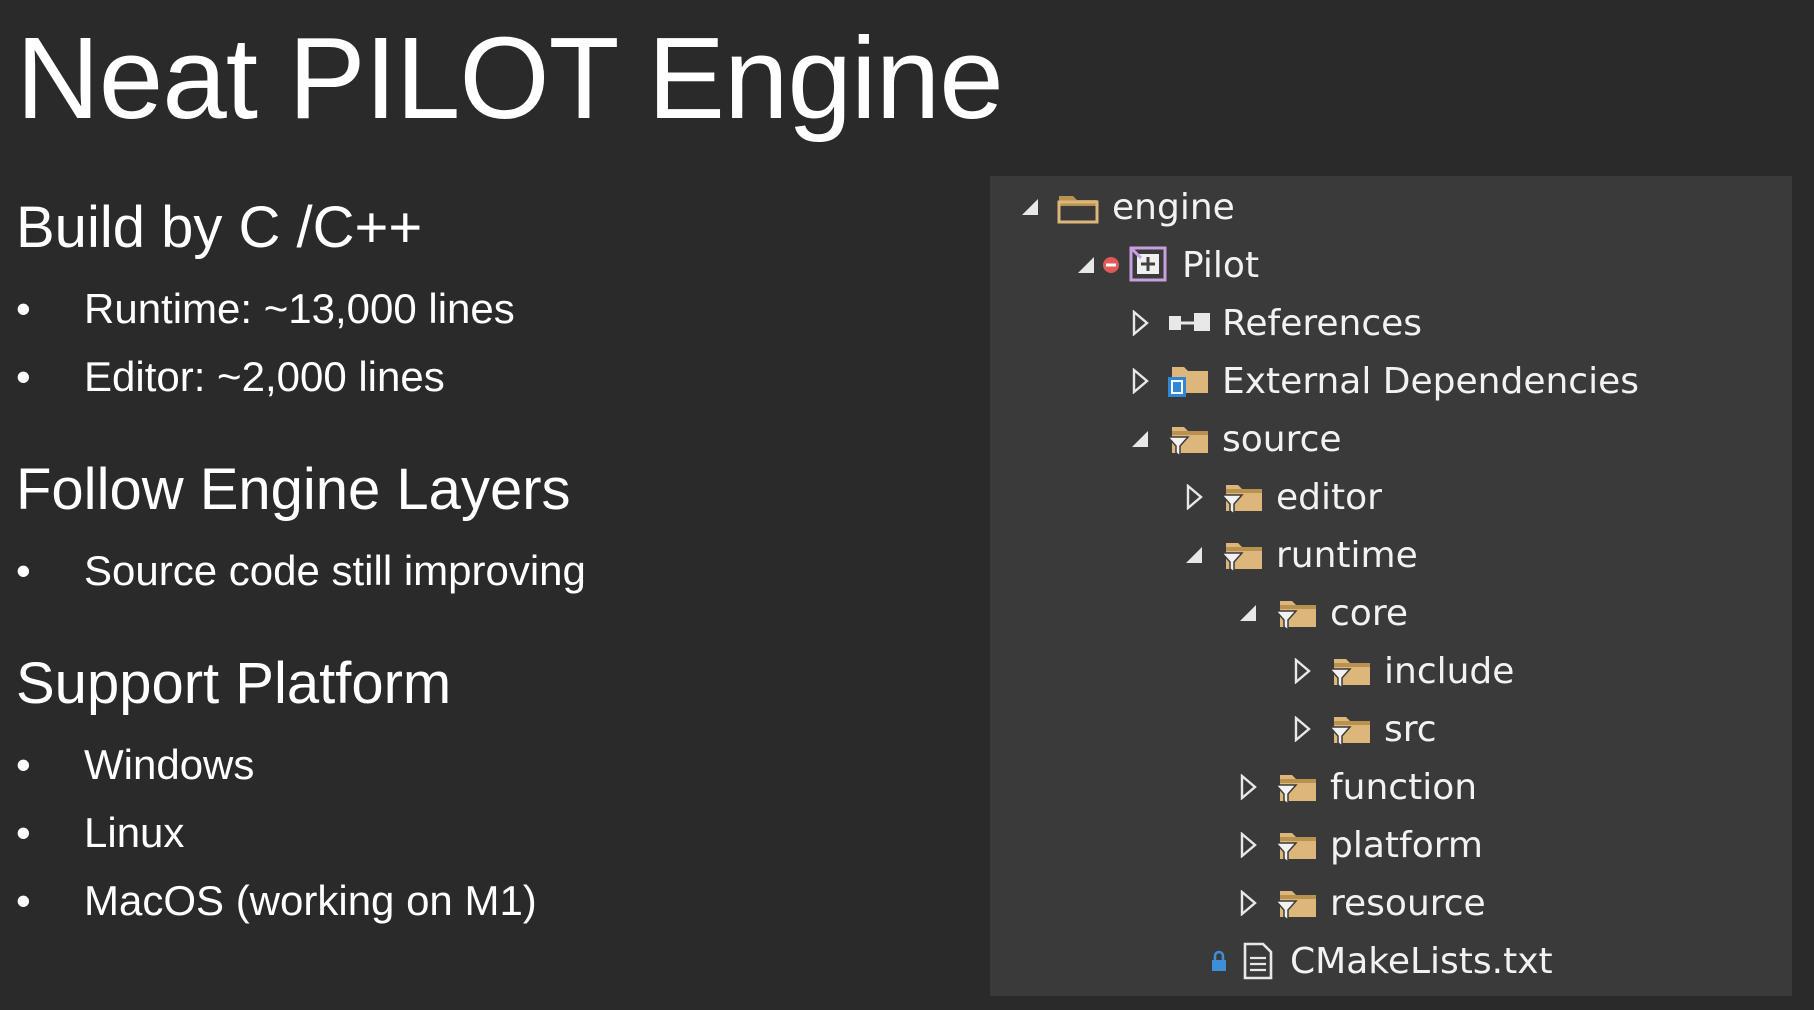 The image size is (1814, 1010). What do you see at coordinates (1369, 613) in the screenshot?
I see `tree-item-label: core` at bounding box center [1369, 613].